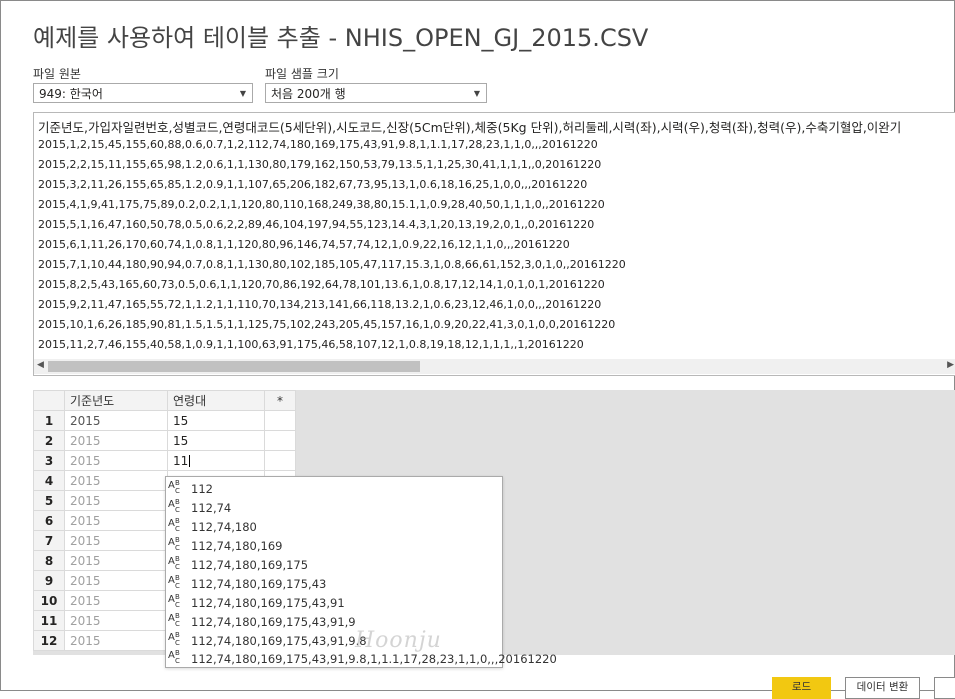 Image resolution: width=955 pixels, height=699 pixels. Describe the element at coordinates (49, 560) in the screenshot. I see `row-number: 8` at that location.